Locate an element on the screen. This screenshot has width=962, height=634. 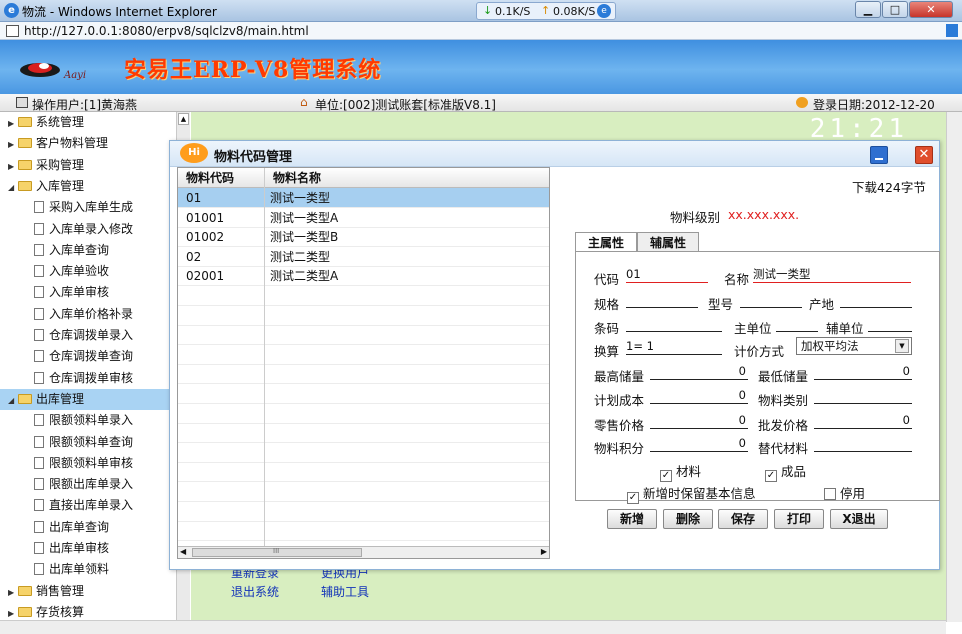
retail-price-field: 0 is located at coordinates (699, 421).